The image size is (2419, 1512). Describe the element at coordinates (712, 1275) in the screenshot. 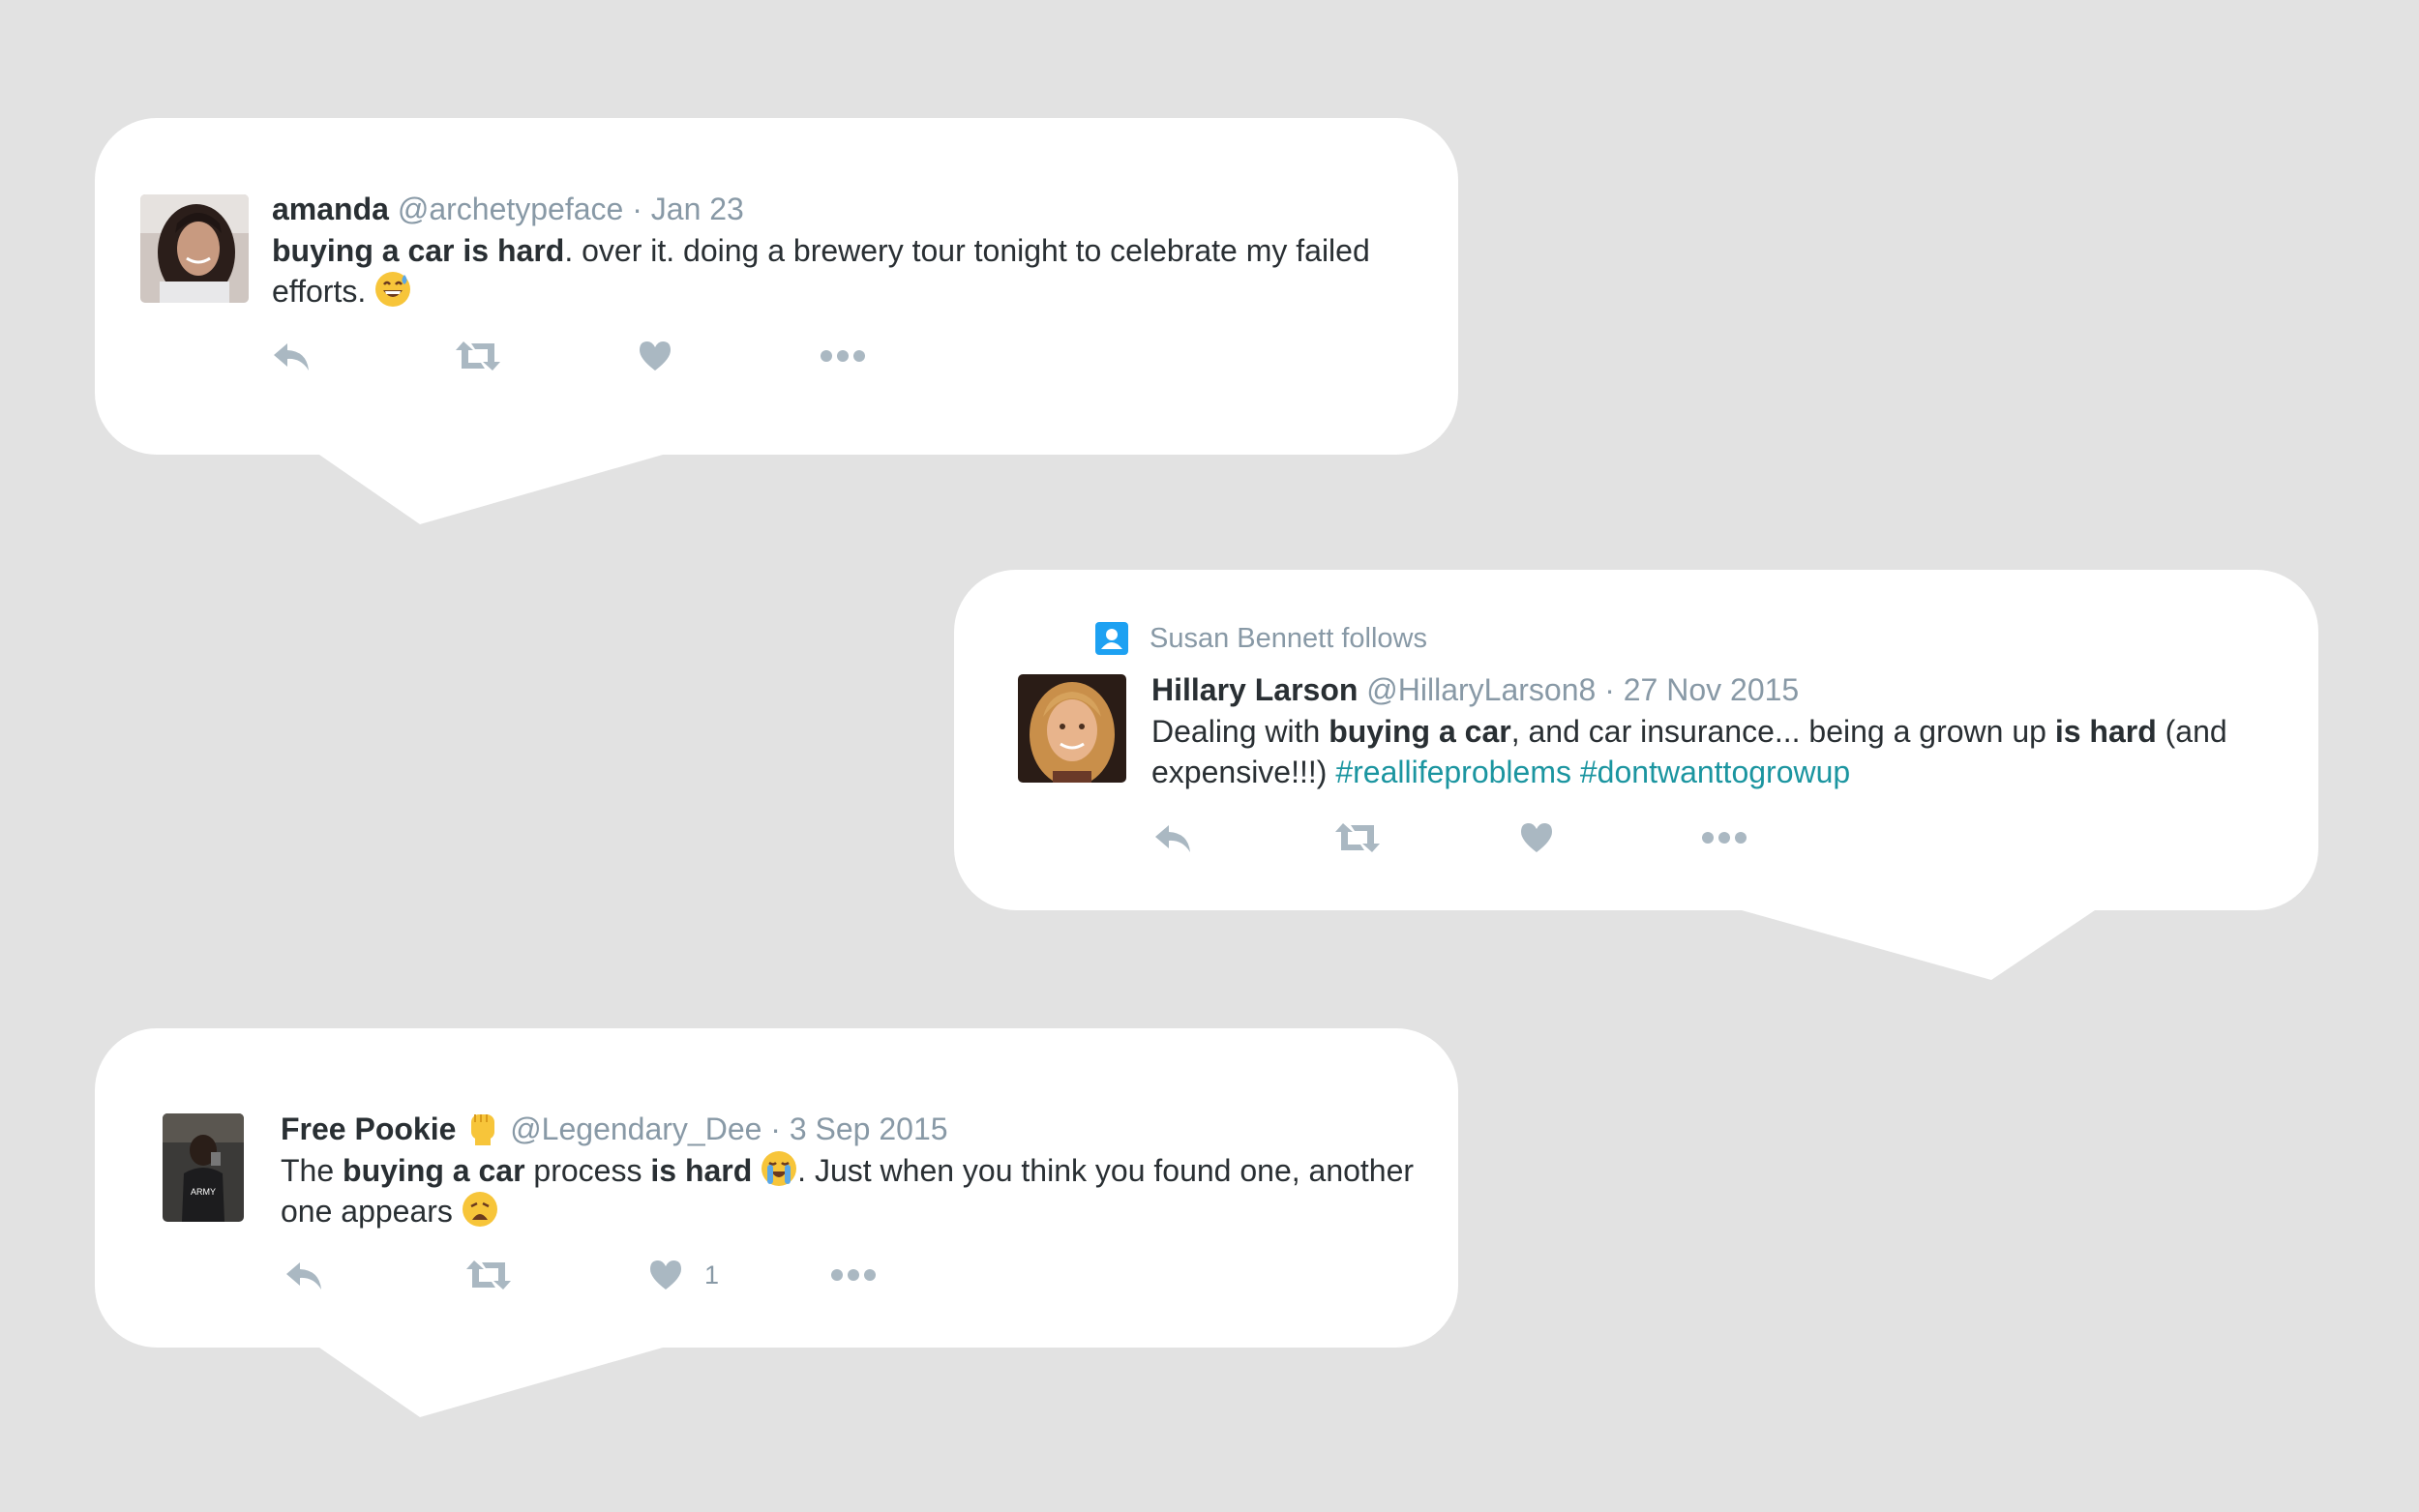

I see `like-count: 1` at that location.